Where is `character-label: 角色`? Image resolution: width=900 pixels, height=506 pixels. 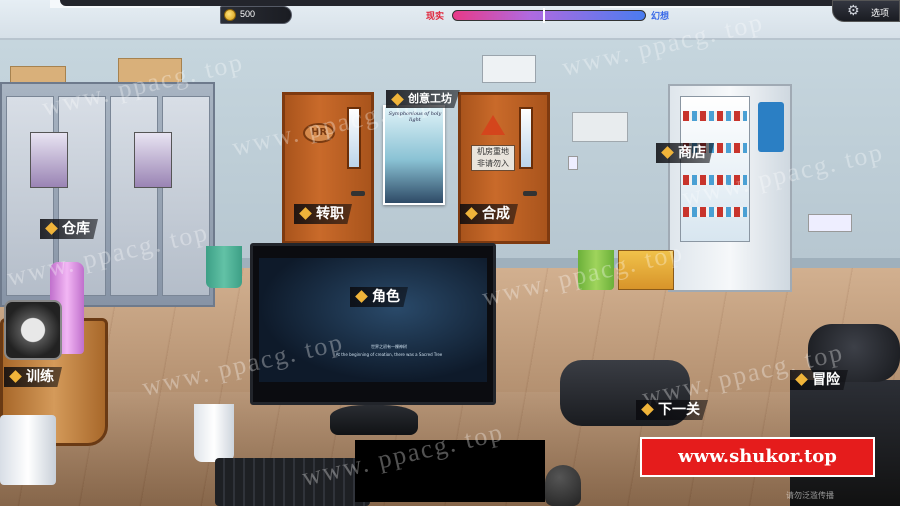 character-label: 角色 is located at coordinates (379, 297).